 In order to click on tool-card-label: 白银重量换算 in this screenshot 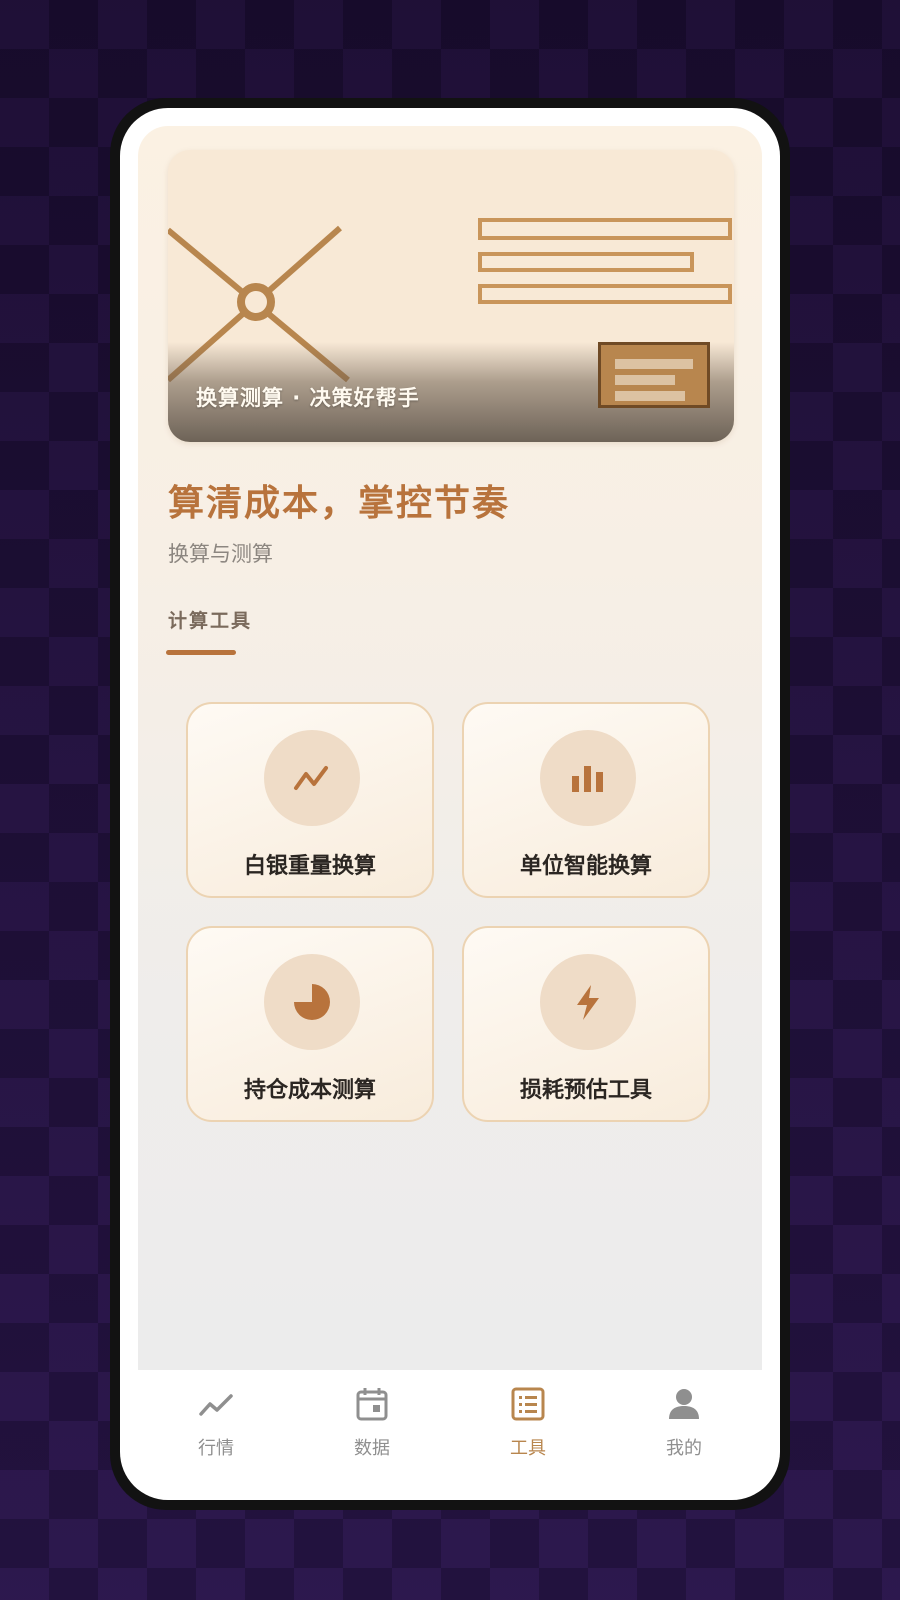, I will do `click(309, 866)`.